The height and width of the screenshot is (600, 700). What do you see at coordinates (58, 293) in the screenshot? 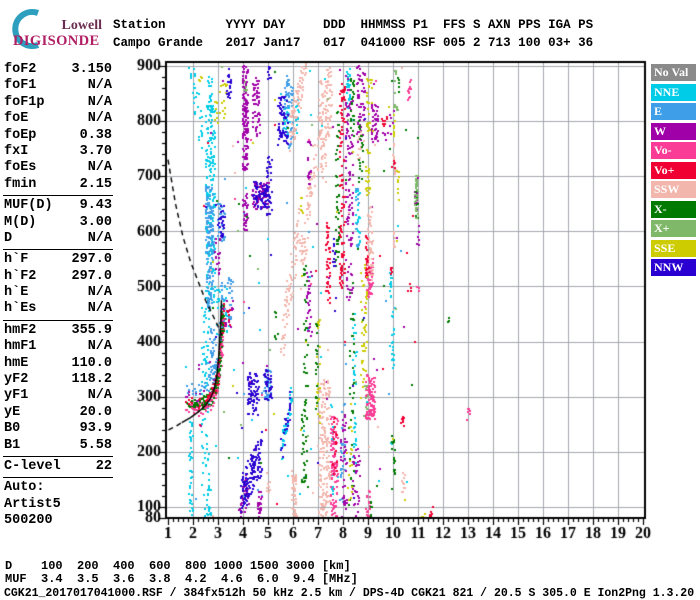
I see `param-row: h`E N/A` at bounding box center [58, 293].